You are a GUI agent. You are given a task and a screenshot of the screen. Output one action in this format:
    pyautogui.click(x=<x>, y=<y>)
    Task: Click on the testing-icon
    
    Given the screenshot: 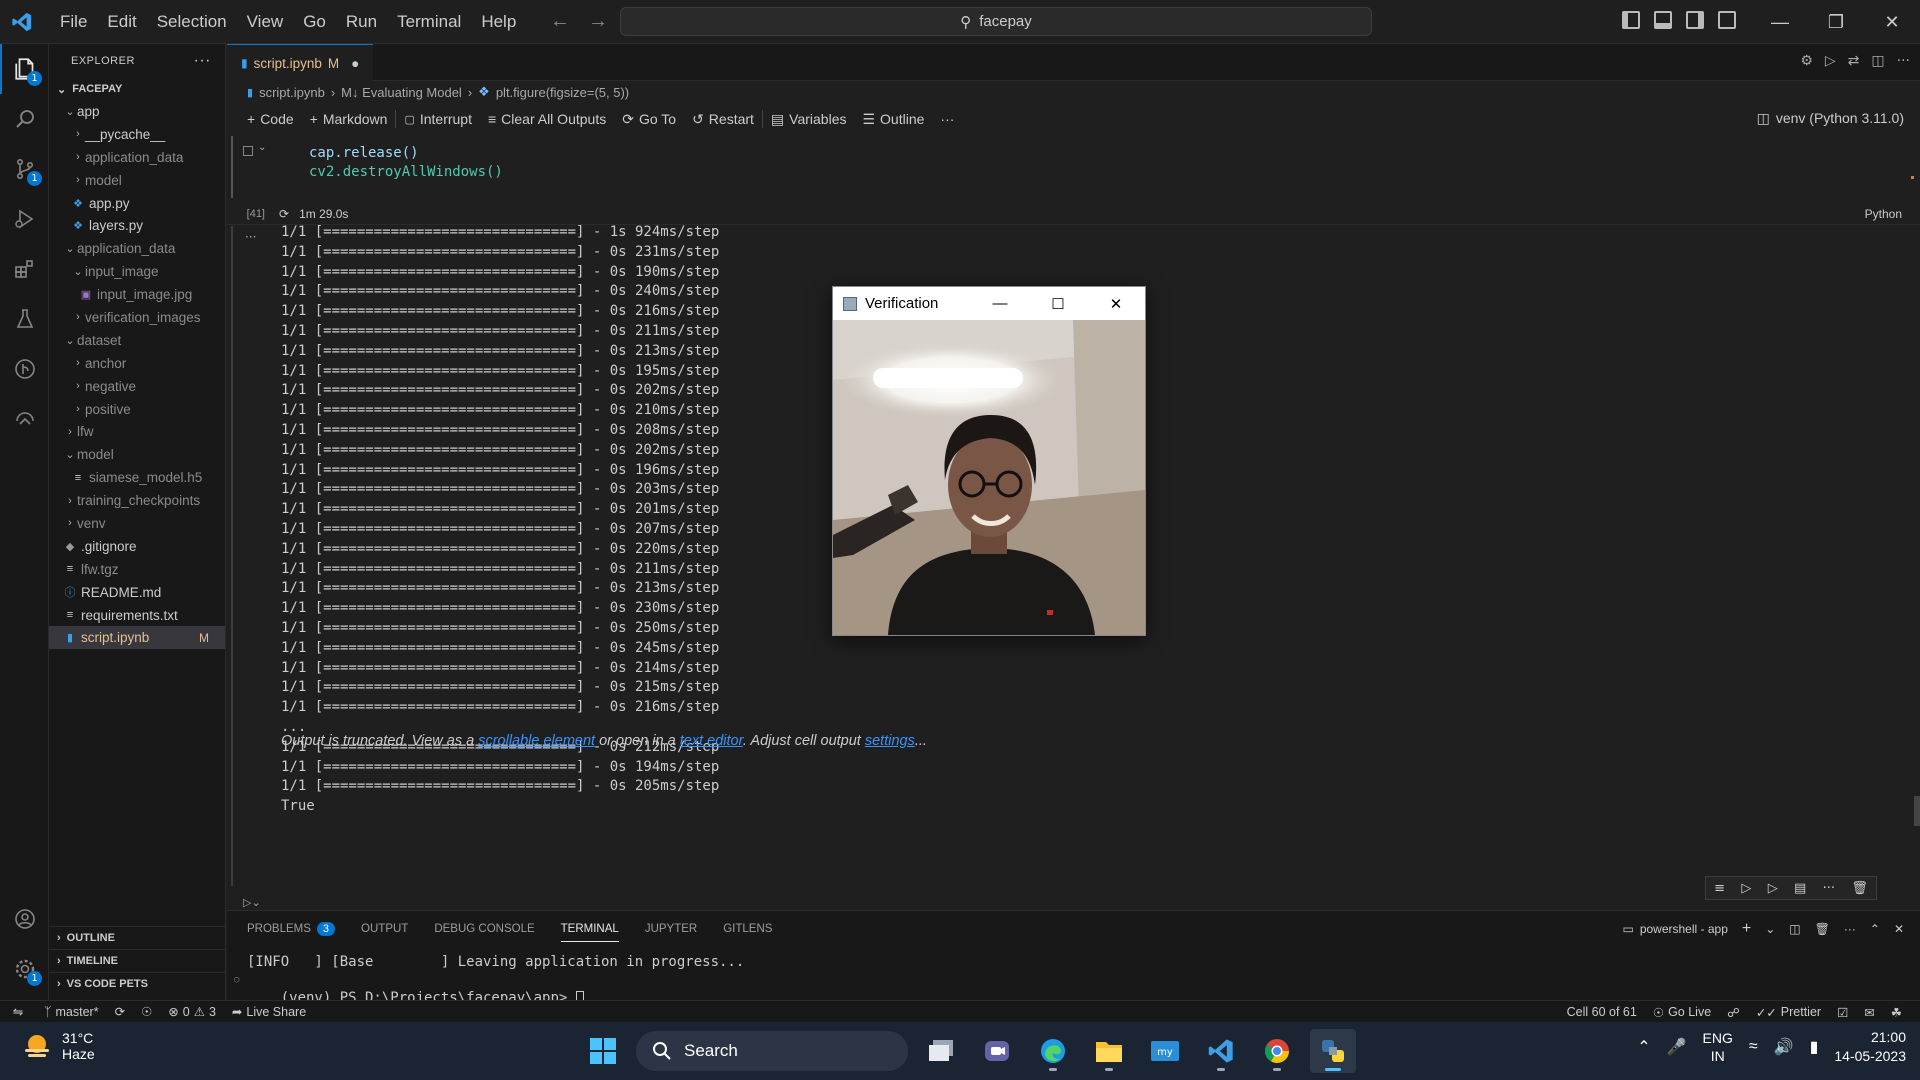 What is the action you would take?
    pyautogui.click(x=24, y=319)
    